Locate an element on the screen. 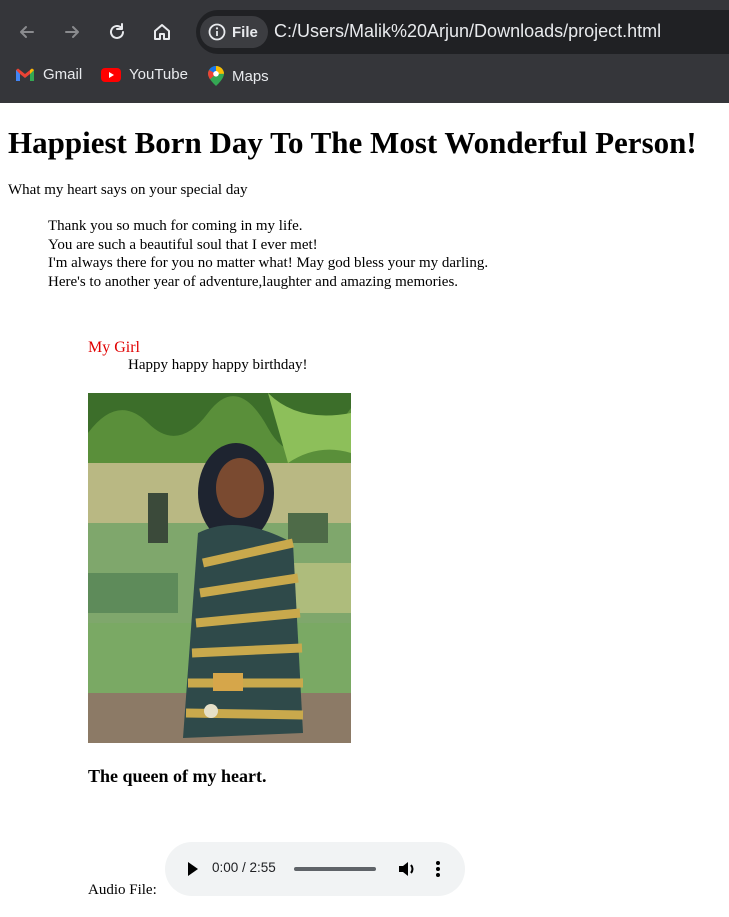 The width and height of the screenshot is (729, 917). audio-label: Audio File: is located at coordinates (122, 890).